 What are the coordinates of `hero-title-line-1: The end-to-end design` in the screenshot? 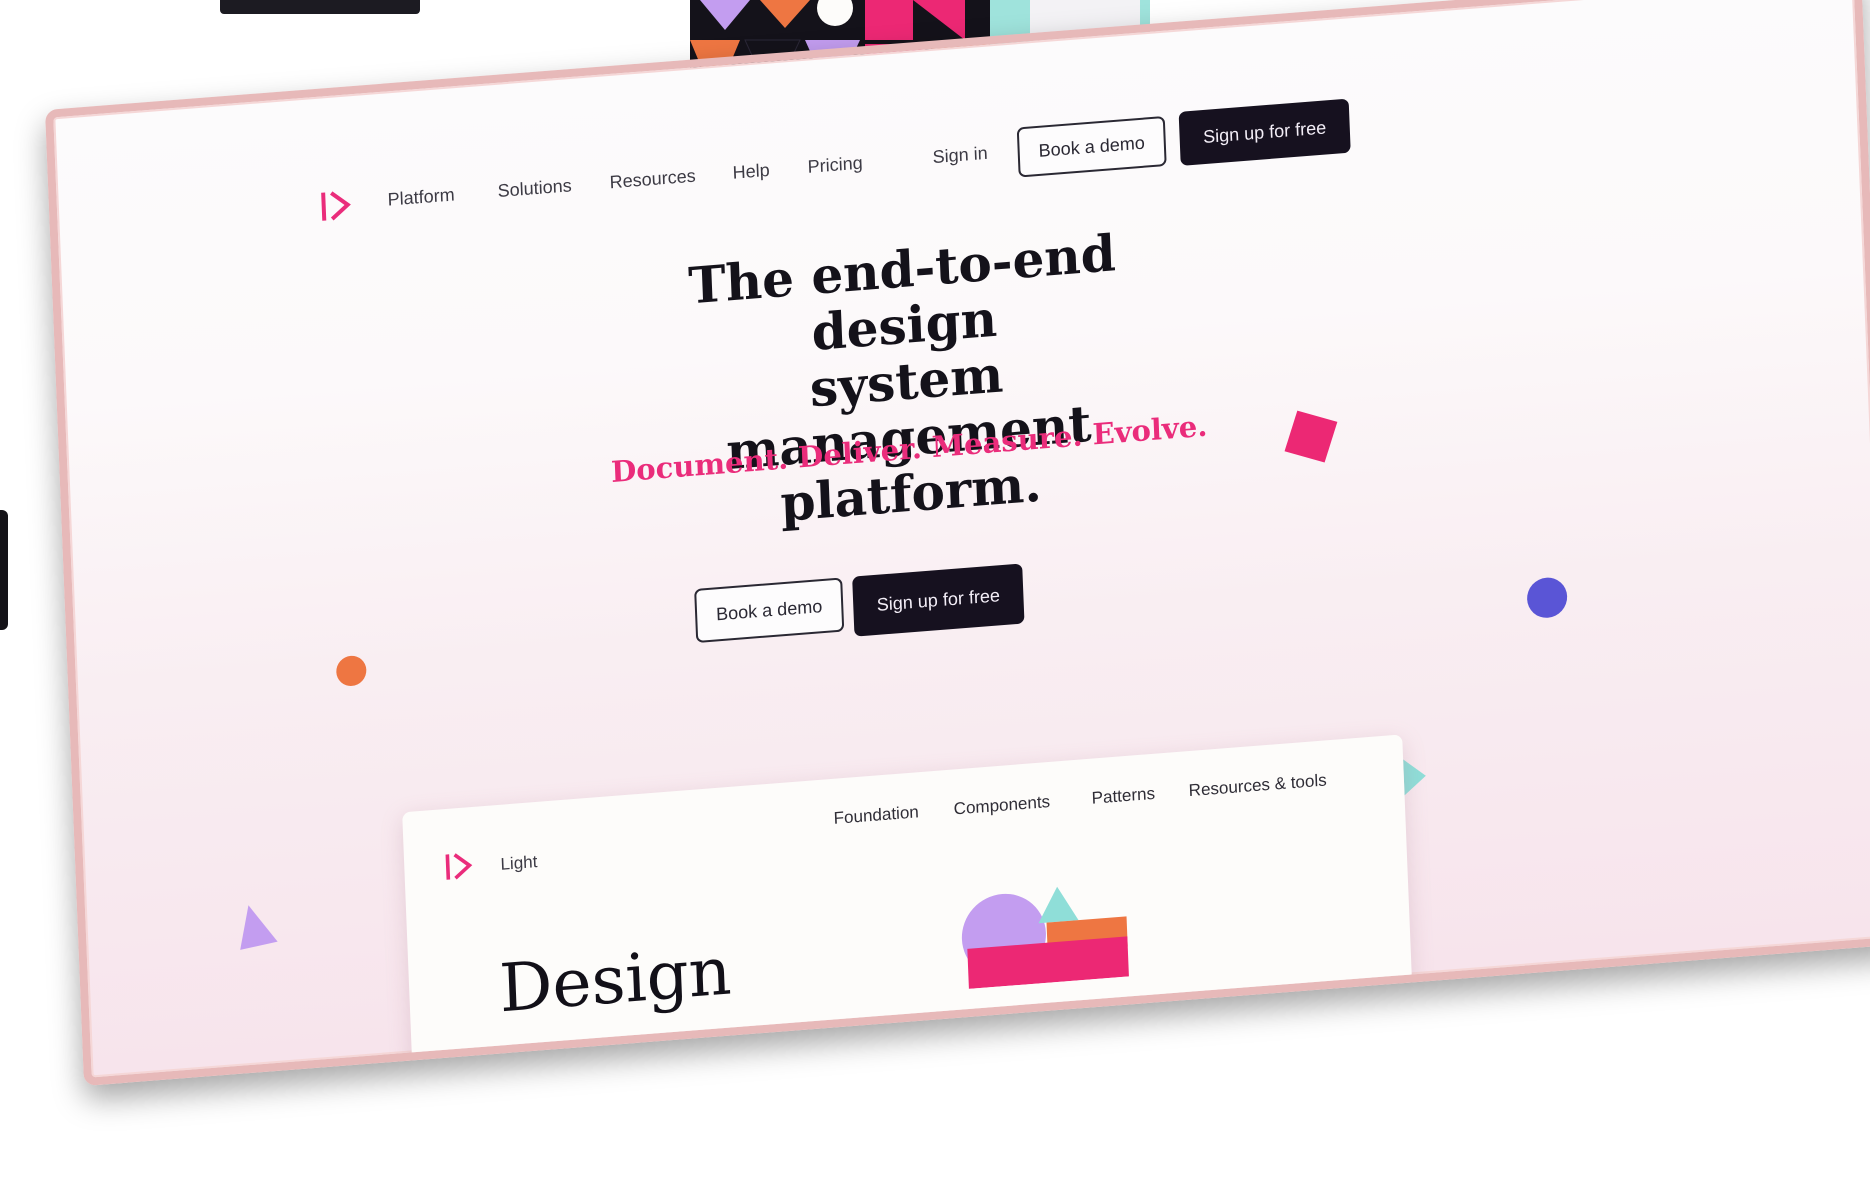 It's located at (902, 293).